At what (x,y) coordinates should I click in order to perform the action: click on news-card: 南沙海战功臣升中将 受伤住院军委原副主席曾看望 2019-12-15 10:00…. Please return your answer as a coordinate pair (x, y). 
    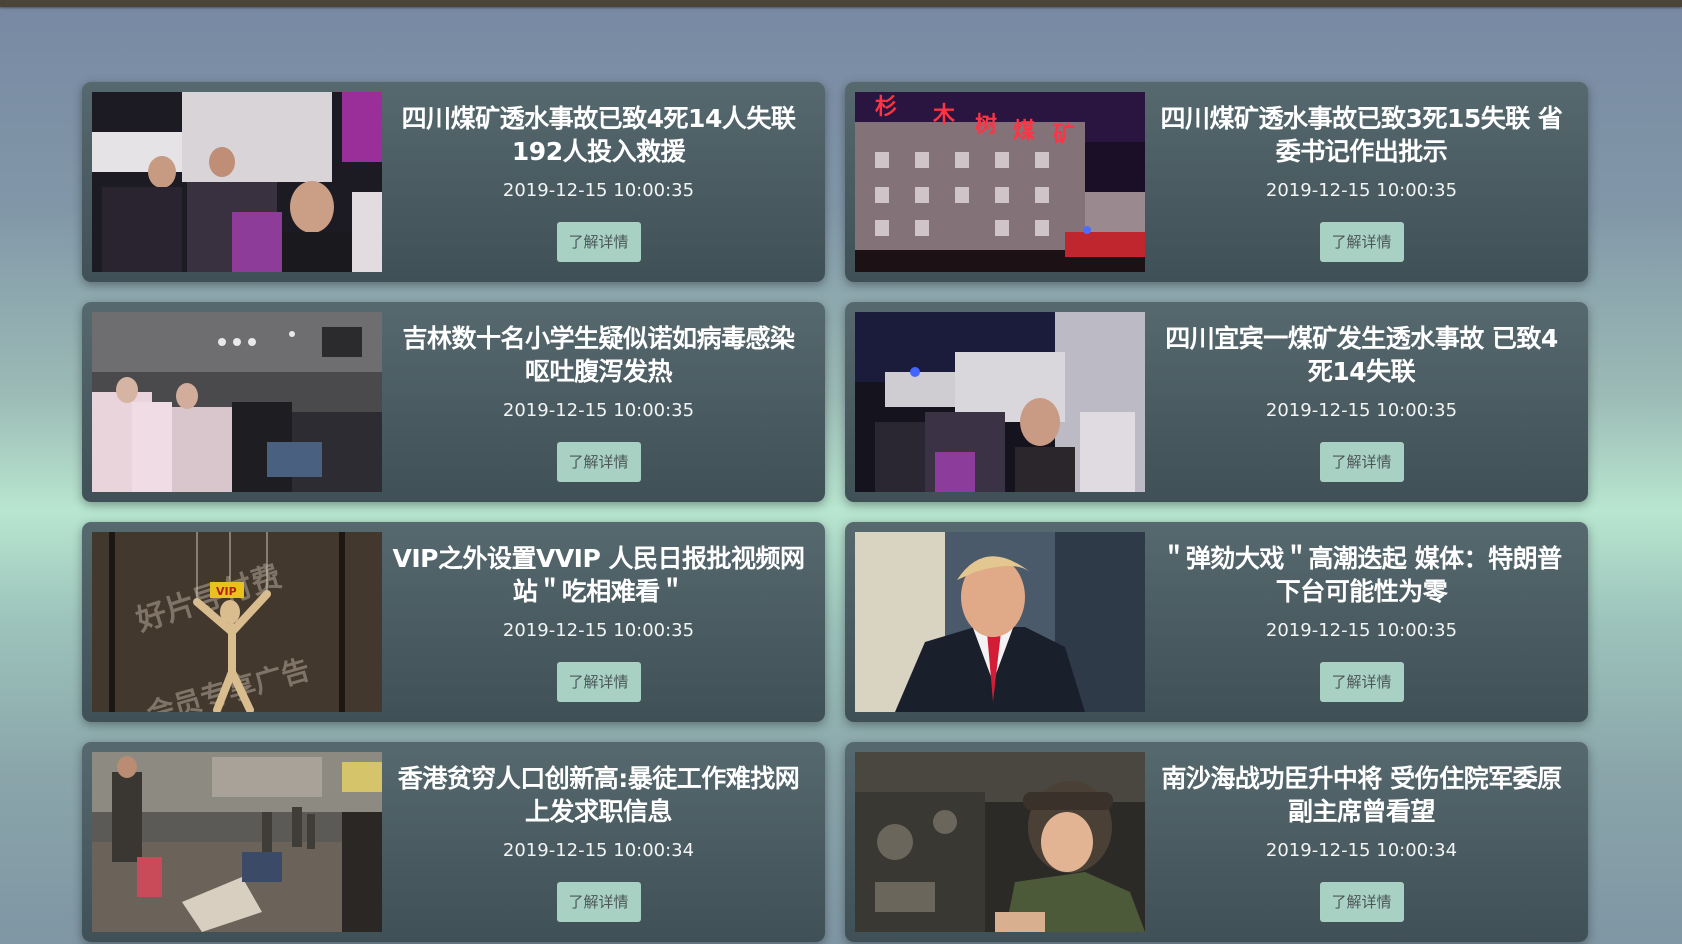
    Looking at the image, I should click on (1216, 842).